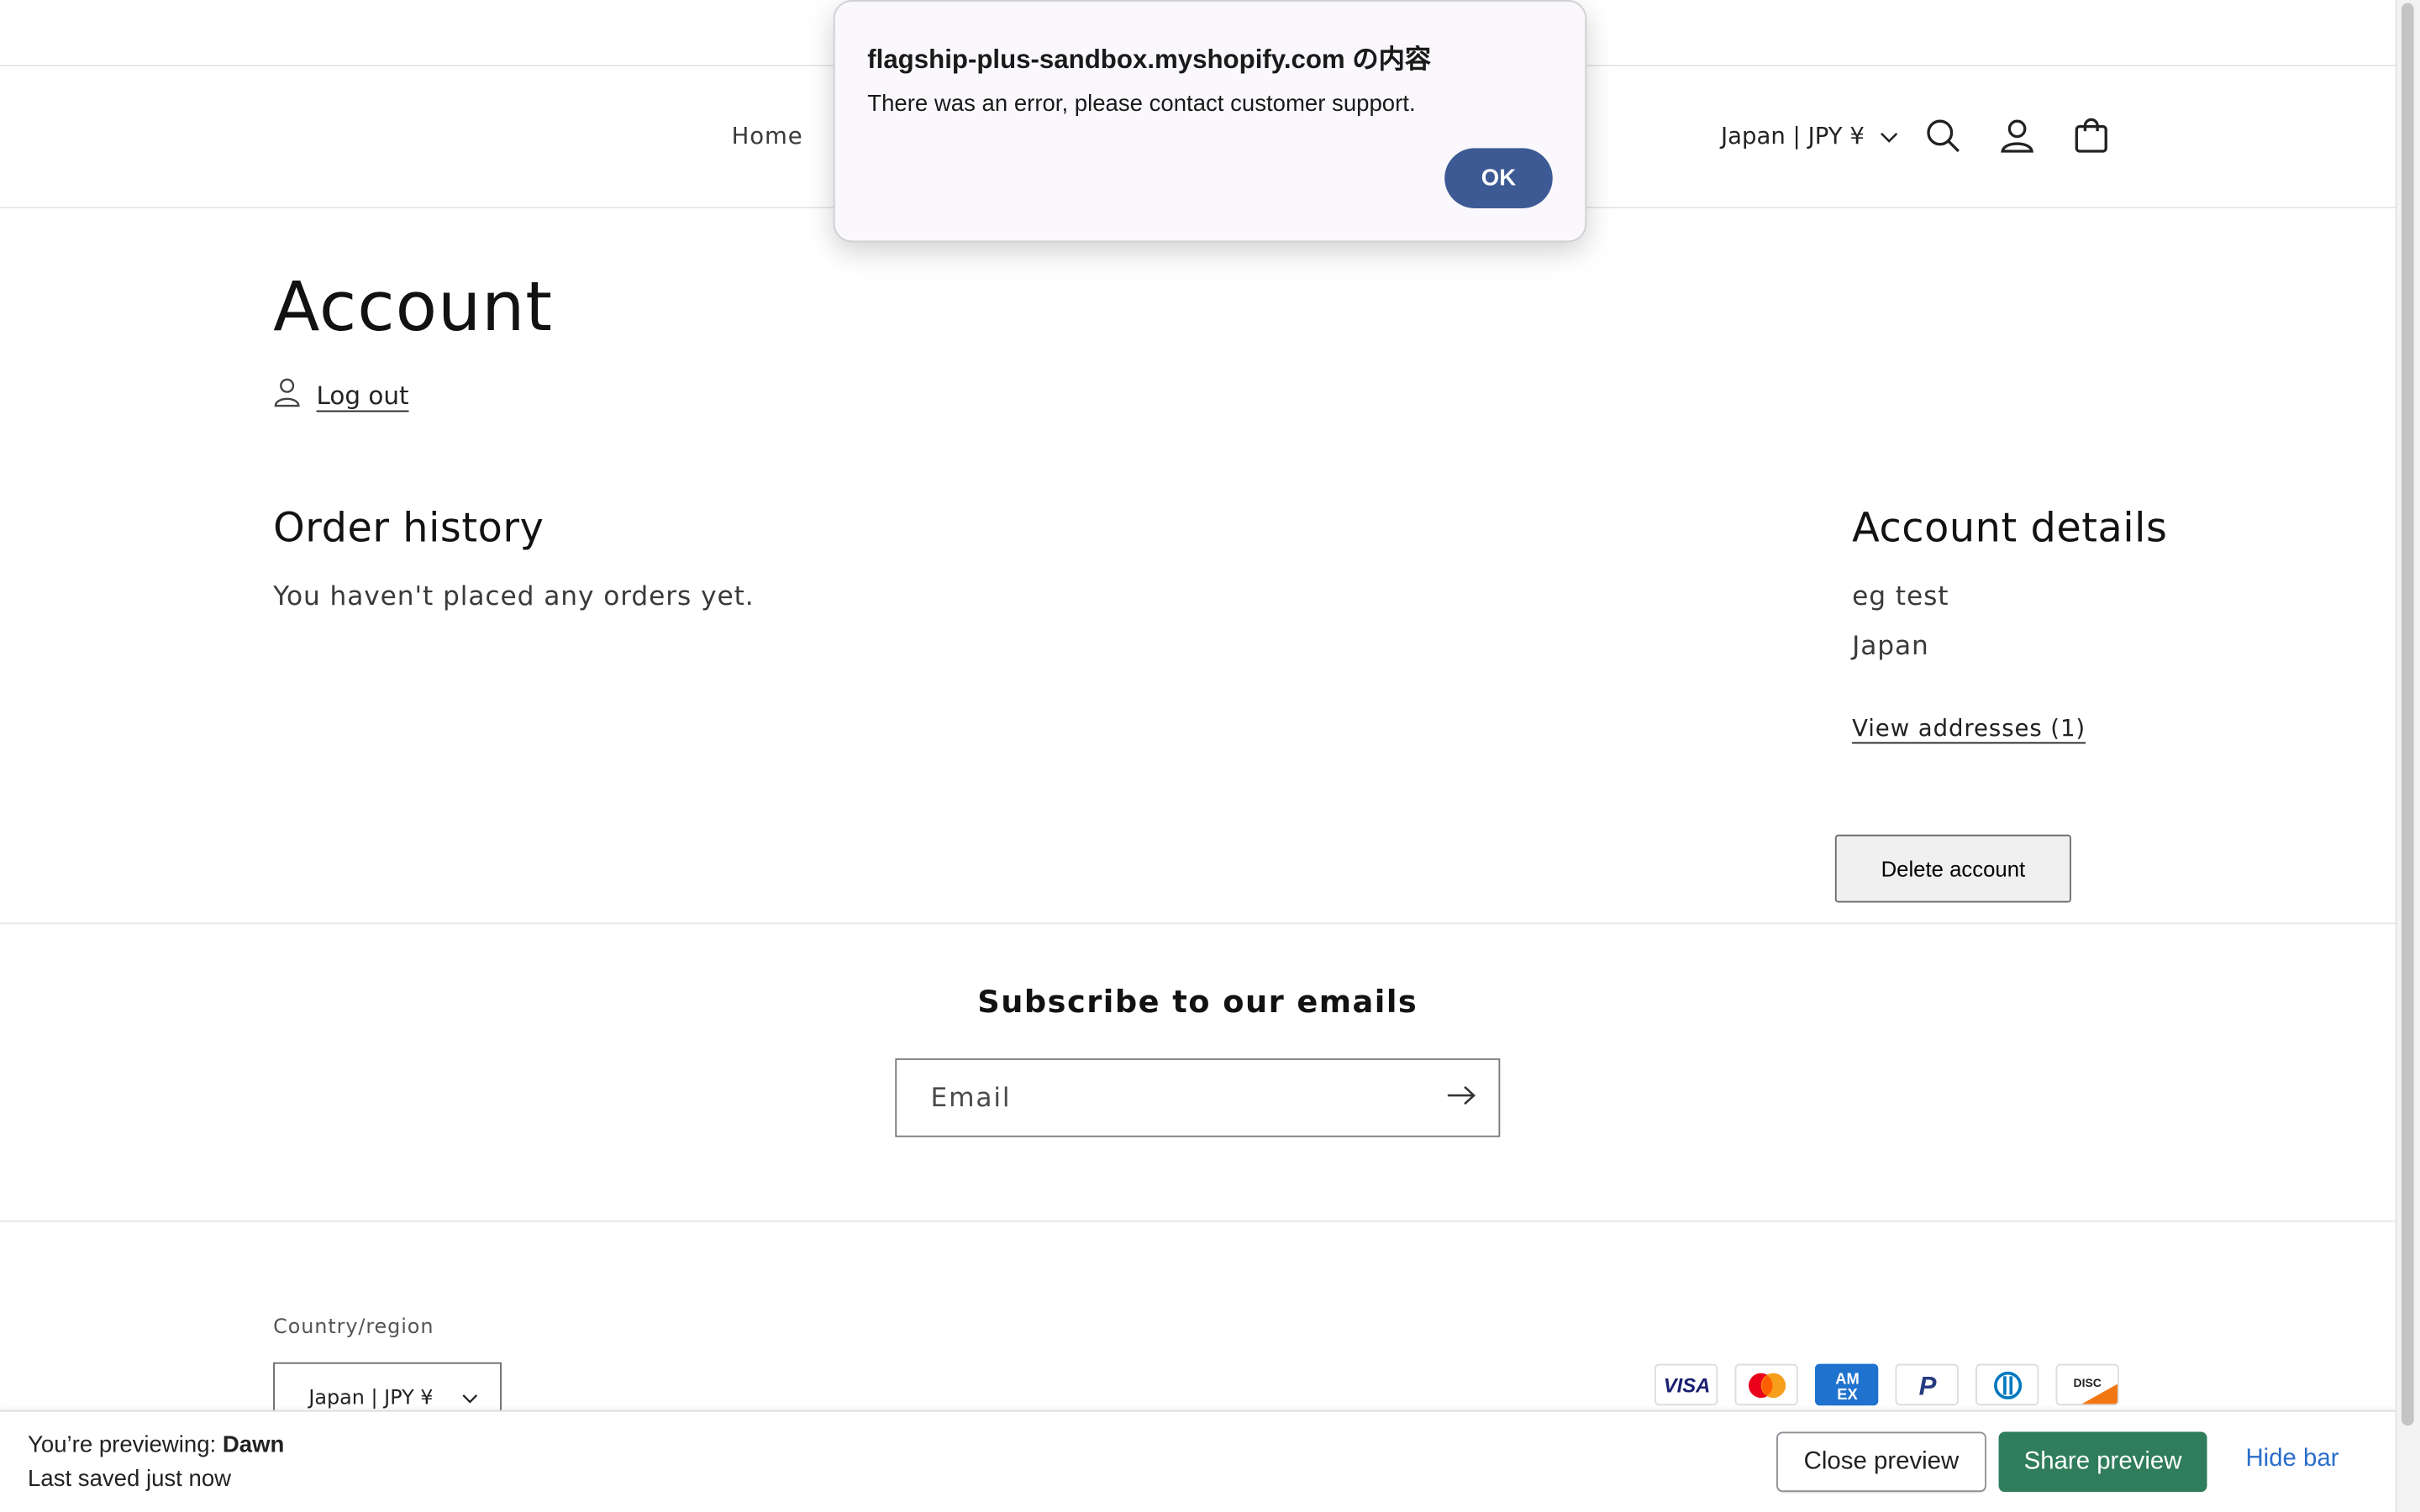 The width and height of the screenshot is (2420, 1512). I want to click on close-preview-button: Close preview, so click(1881, 1462).